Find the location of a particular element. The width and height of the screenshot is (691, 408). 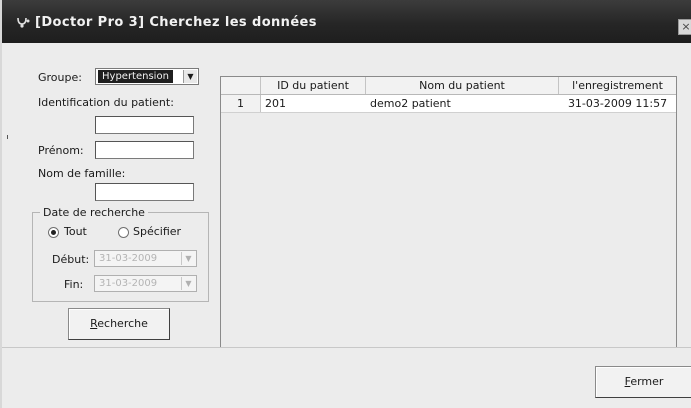

group-selected-value: Hypertension is located at coordinates (135, 76).